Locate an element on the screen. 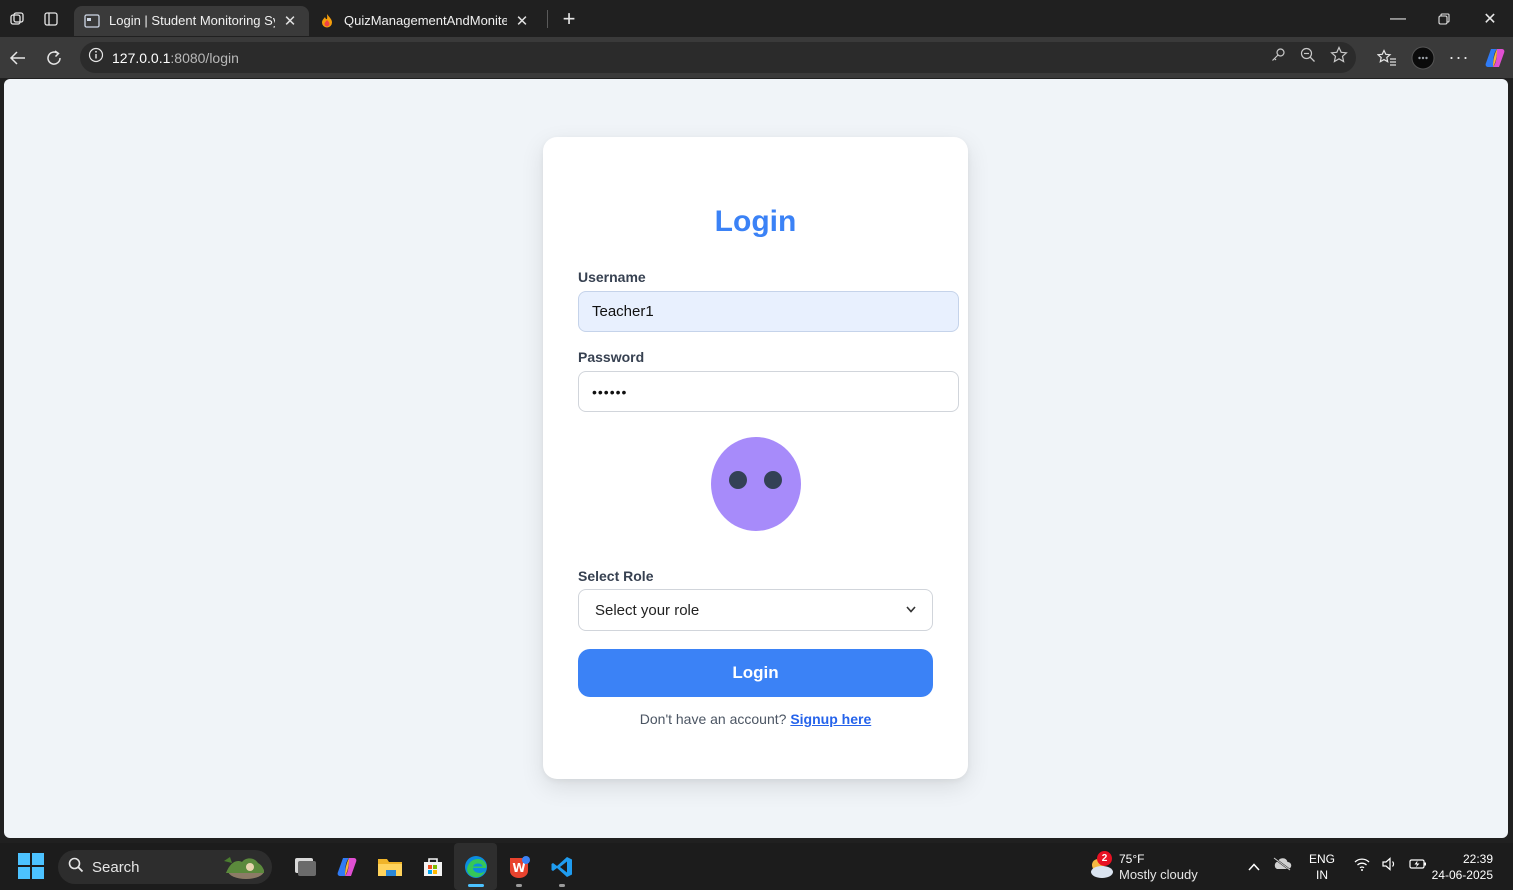 The height and width of the screenshot is (890, 1513). battery-charging-icon is located at coordinates (1418, 866).